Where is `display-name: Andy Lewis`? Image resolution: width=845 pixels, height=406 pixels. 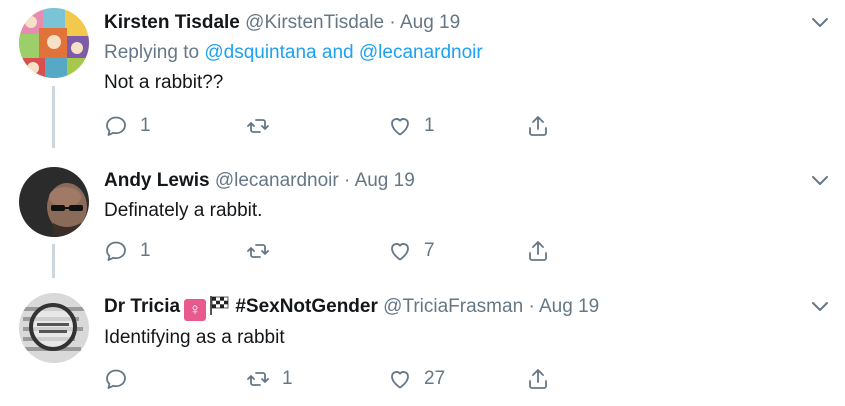 display-name: Andy Lewis is located at coordinates (157, 180).